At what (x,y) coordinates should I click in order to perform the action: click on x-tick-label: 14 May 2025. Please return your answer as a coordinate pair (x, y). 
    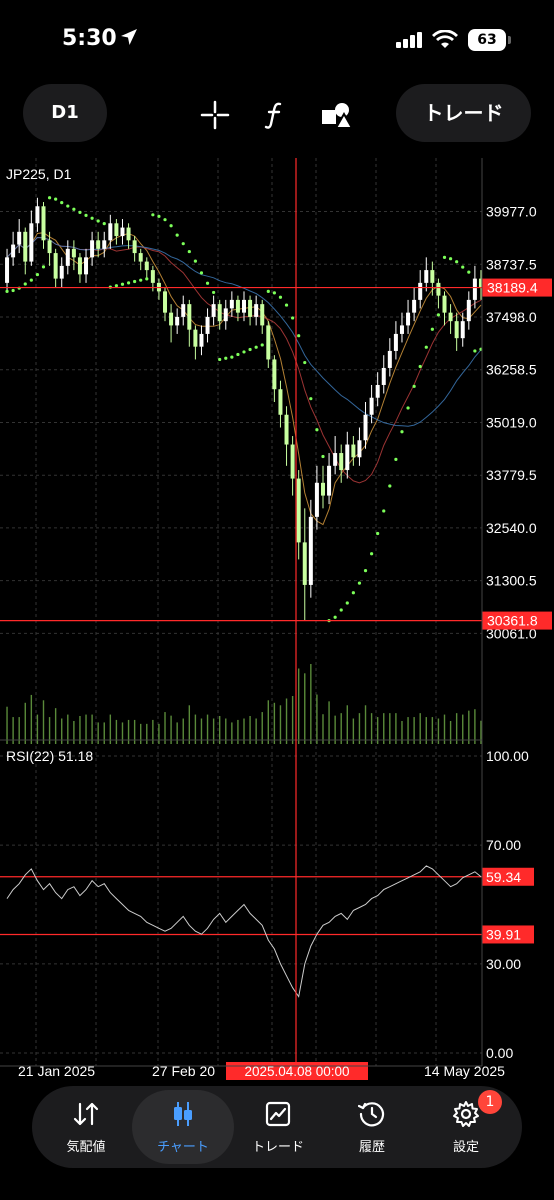
    Looking at the image, I should click on (464, 1071).